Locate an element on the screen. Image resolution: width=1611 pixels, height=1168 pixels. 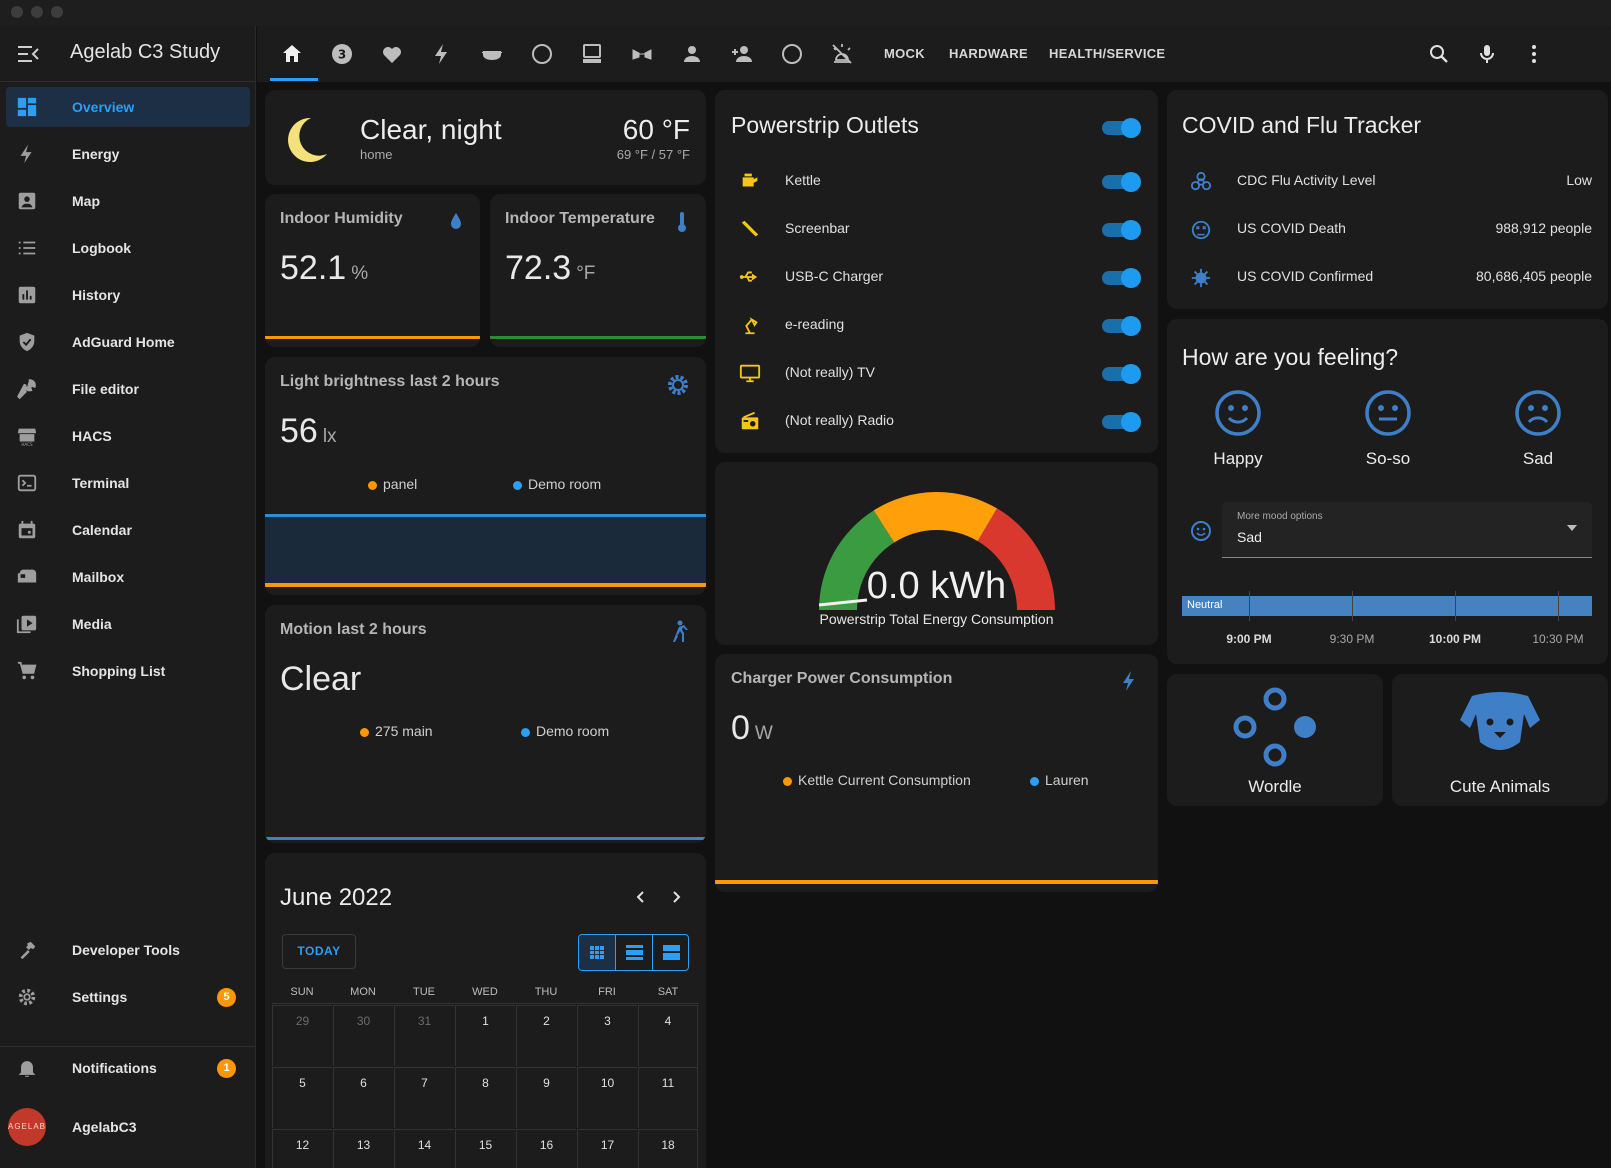
alarm-light-off-tab-icon is located at coordinates (842, 54).